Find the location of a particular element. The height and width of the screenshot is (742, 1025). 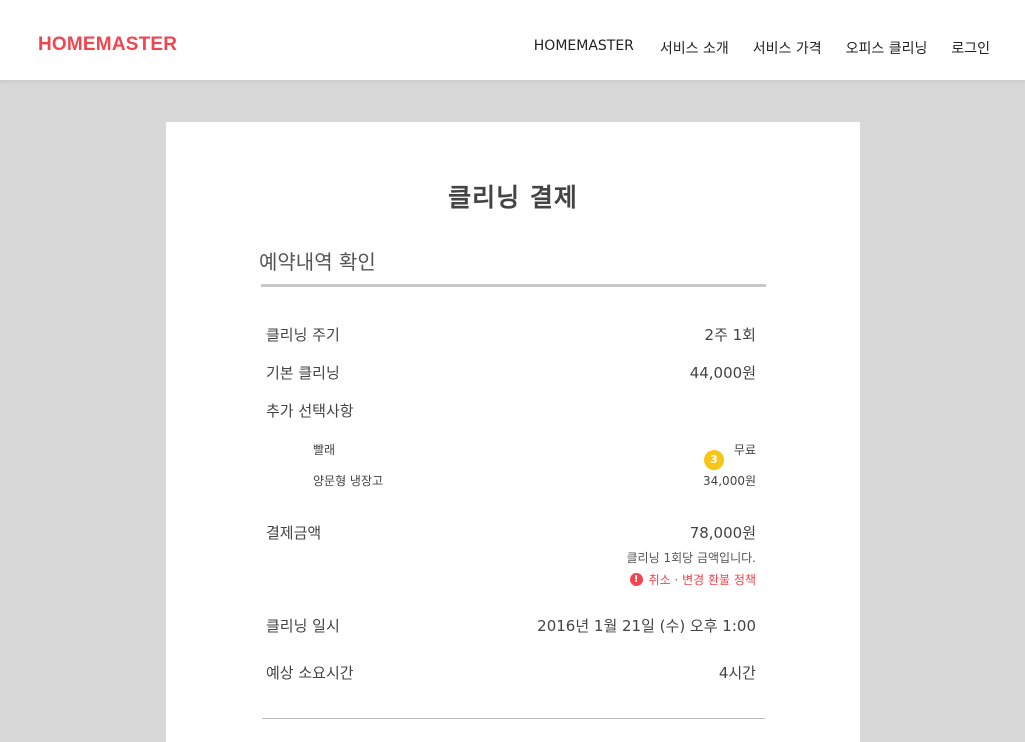

refund-policy-label: 취소 · 변경 환불 정책 is located at coordinates (702, 579).